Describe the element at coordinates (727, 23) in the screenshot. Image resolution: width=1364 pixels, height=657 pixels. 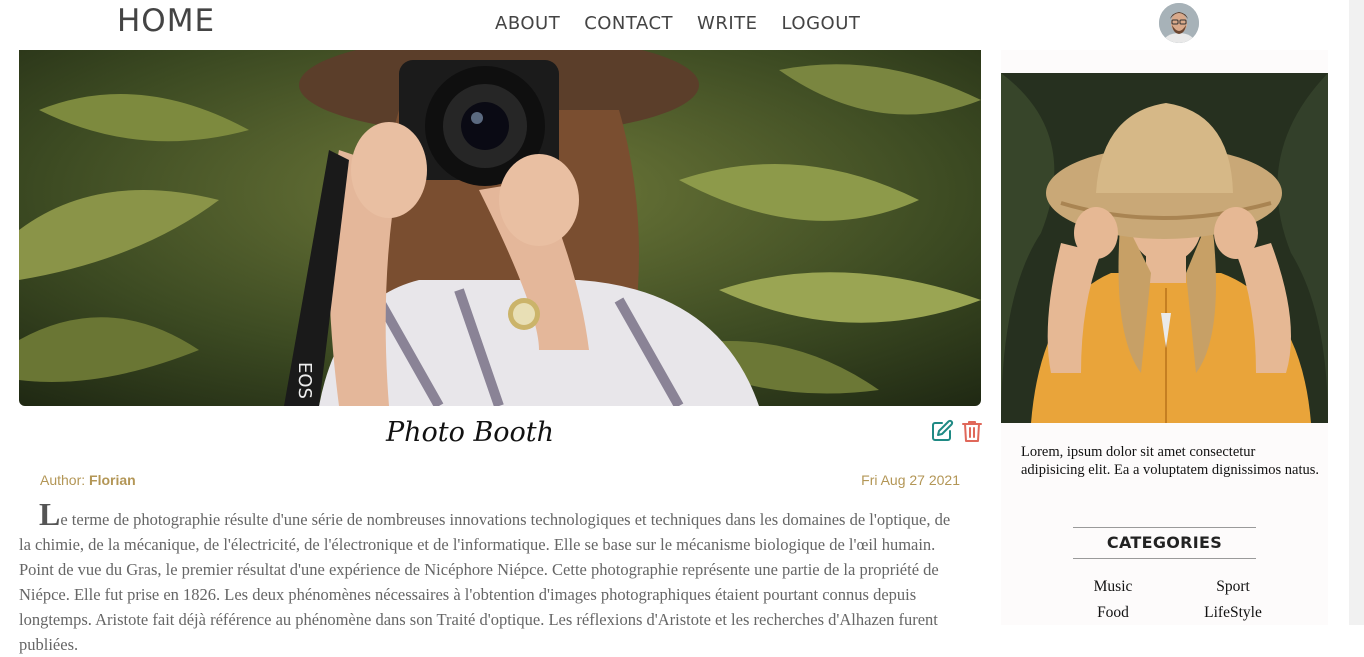
I see `nav-write-link: WRITE` at that location.